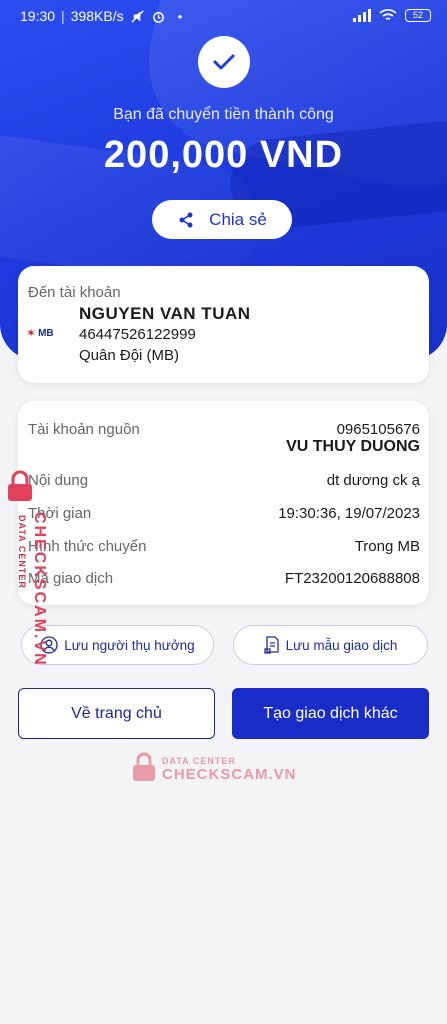 This screenshot has width=447, height=1024. I want to click on clock: 19:30, so click(38, 16).